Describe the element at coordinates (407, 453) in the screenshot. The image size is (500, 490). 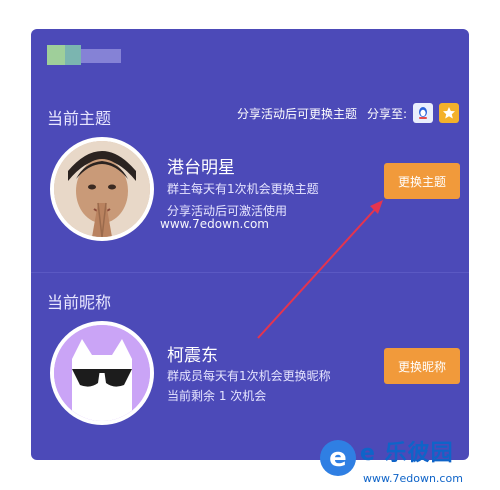
I see `site-logo-text: e 乐彼园` at that location.